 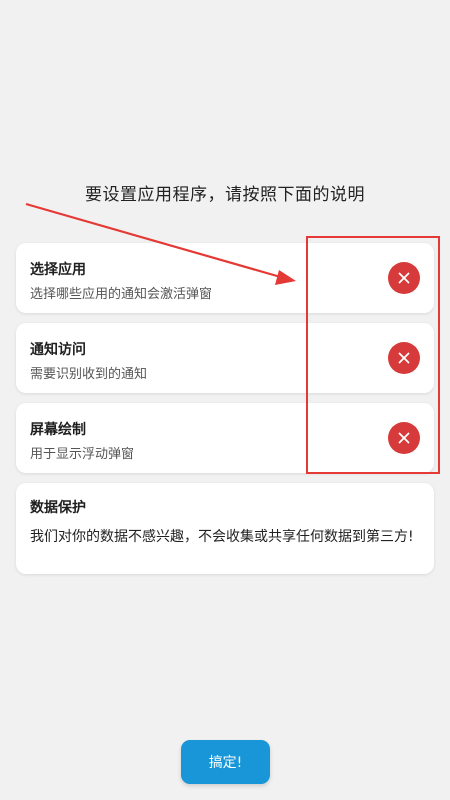 I want to click on privacy-card: 数据保护 我们对你的数据不感兴趣，不会收集或共享任何数据到第三方!, so click(x=225, y=528).